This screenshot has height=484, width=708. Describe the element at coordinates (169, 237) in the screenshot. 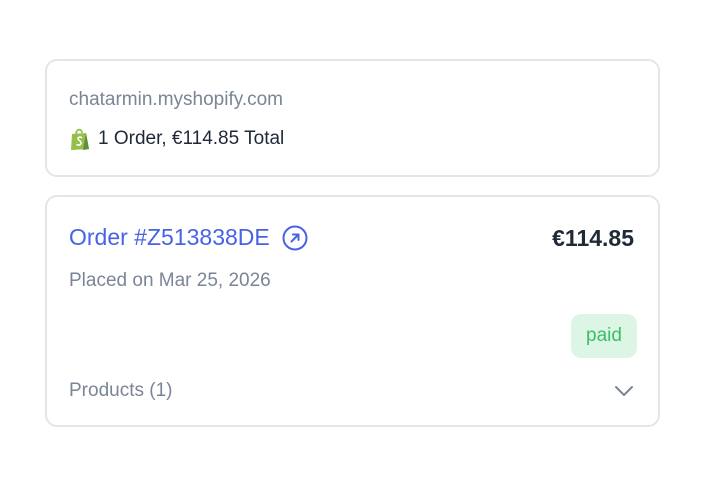

I see `order-title: Order #Z513838DE` at that location.